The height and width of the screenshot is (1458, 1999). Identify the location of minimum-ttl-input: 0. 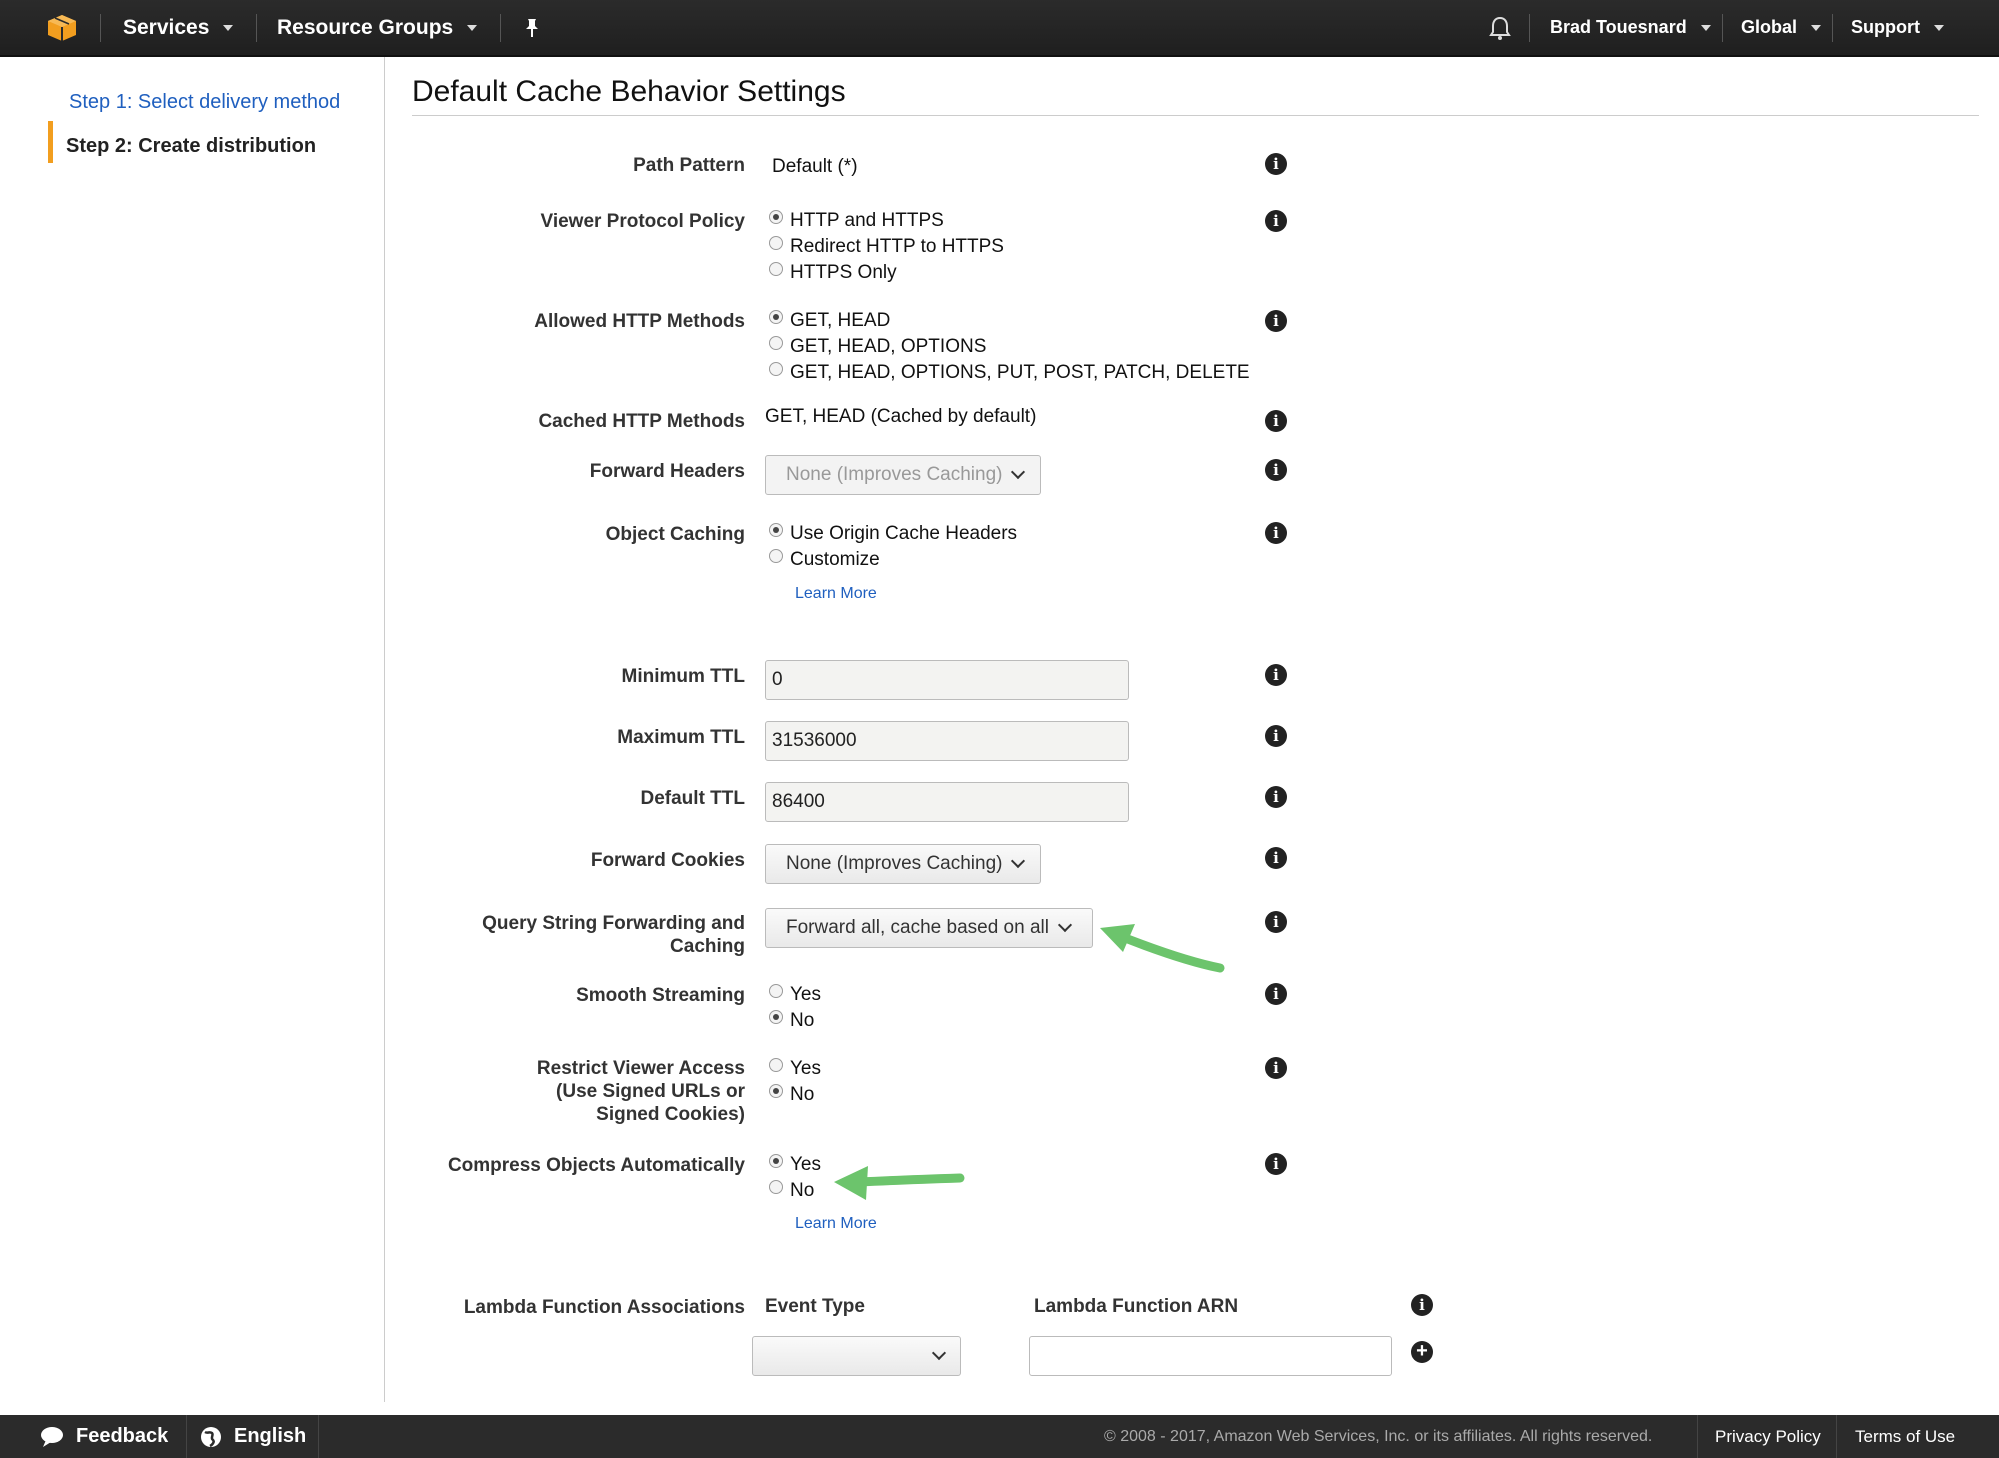
(947, 680).